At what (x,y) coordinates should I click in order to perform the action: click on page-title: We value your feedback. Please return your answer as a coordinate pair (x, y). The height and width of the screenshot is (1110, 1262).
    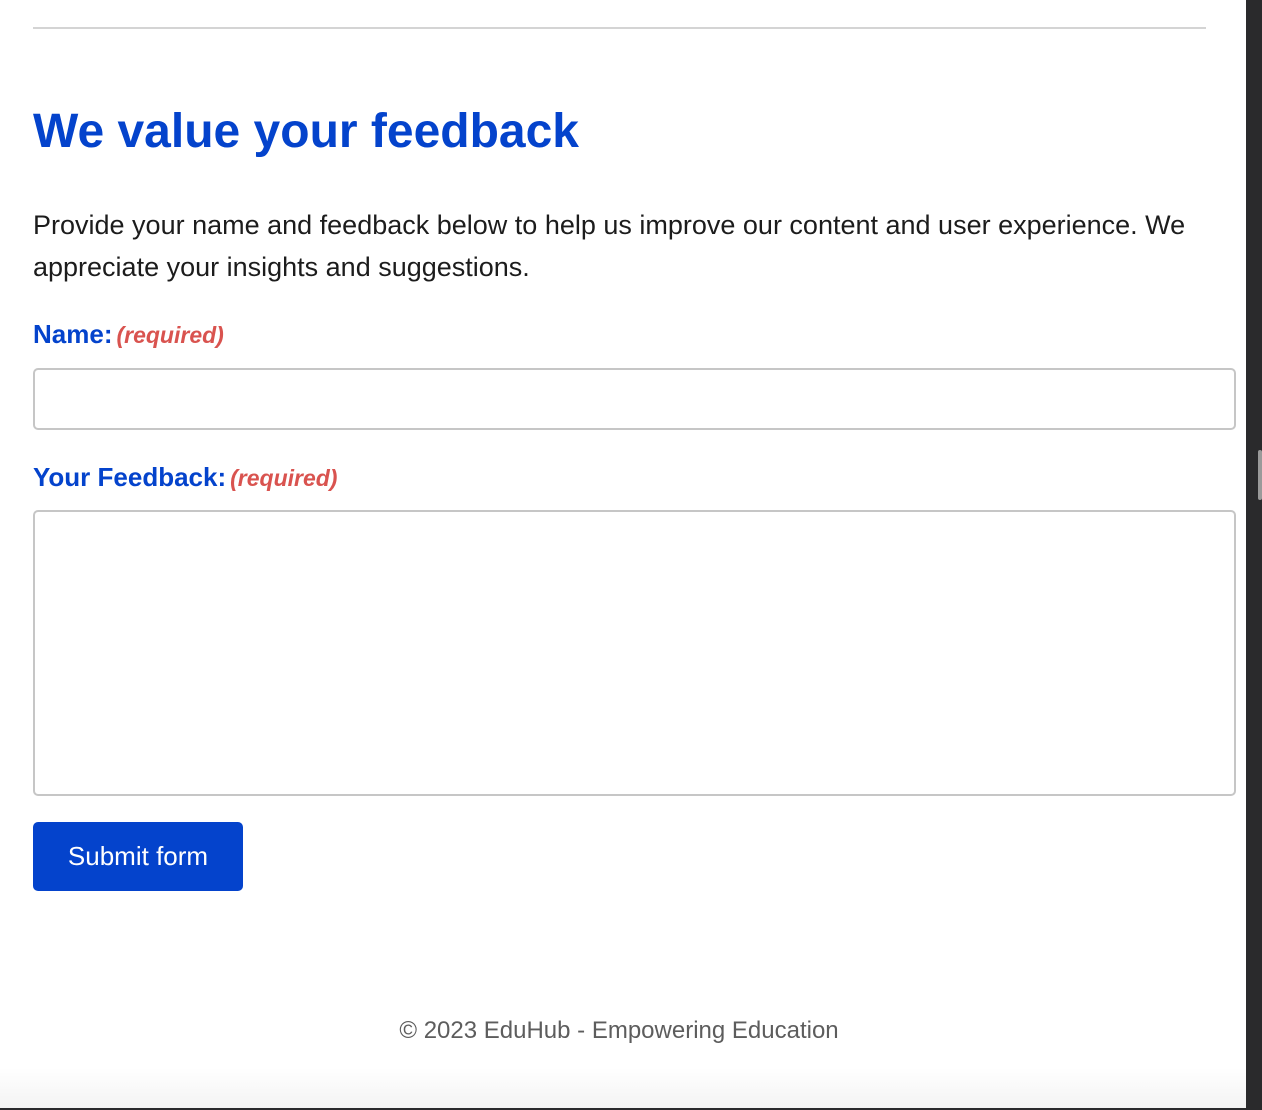
    Looking at the image, I should click on (306, 131).